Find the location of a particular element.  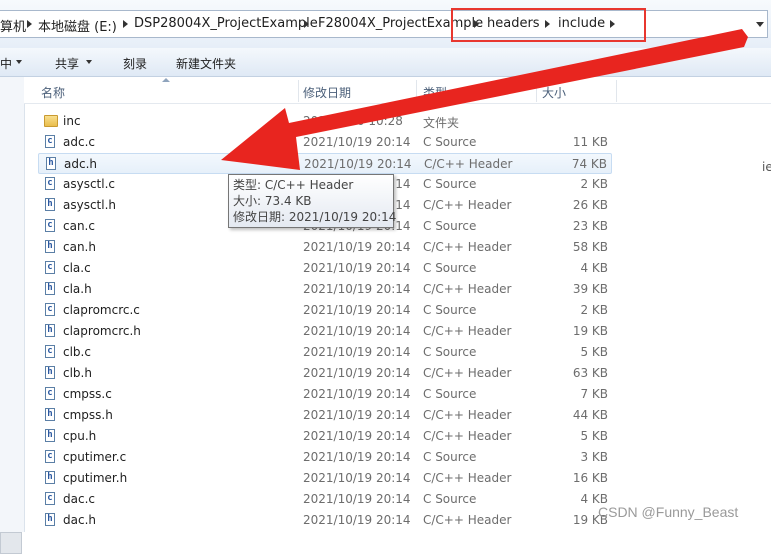

list-item: h cla.h 2021/10/19 20:14 C/C++ Header 39 KB is located at coordinates (325, 289).